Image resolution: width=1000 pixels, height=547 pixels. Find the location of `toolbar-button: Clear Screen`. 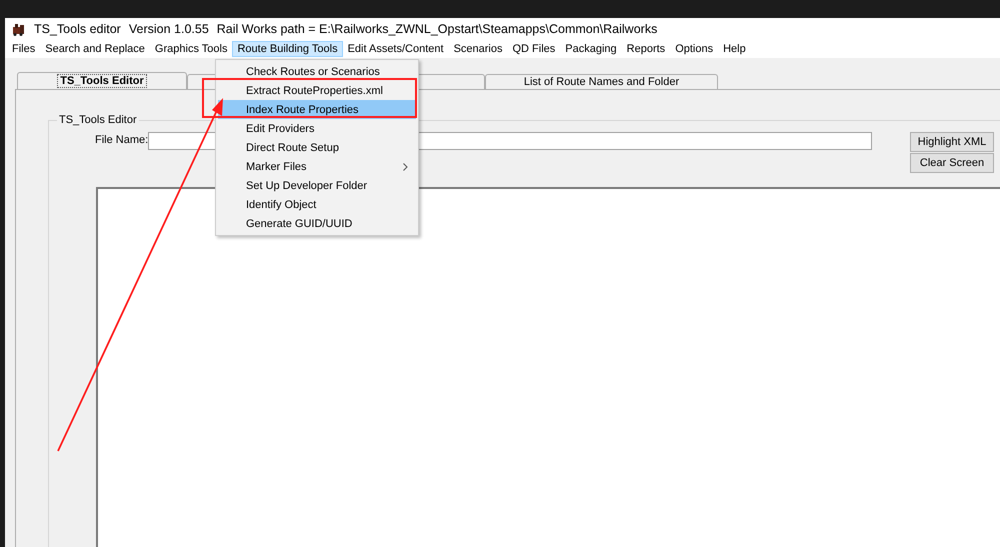

toolbar-button: Clear Screen is located at coordinates (952, 163).